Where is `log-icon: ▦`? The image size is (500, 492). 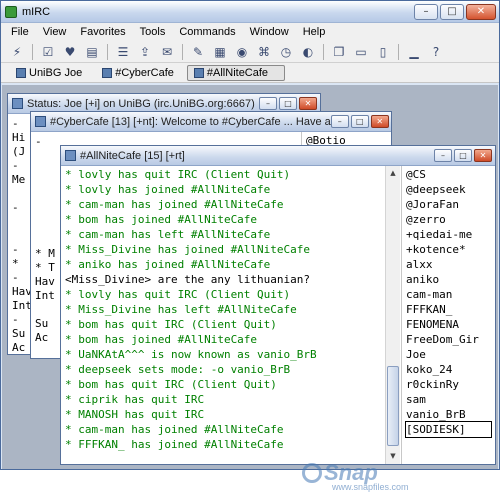
log-icon: ▦ is located at coordinates (220, 52).